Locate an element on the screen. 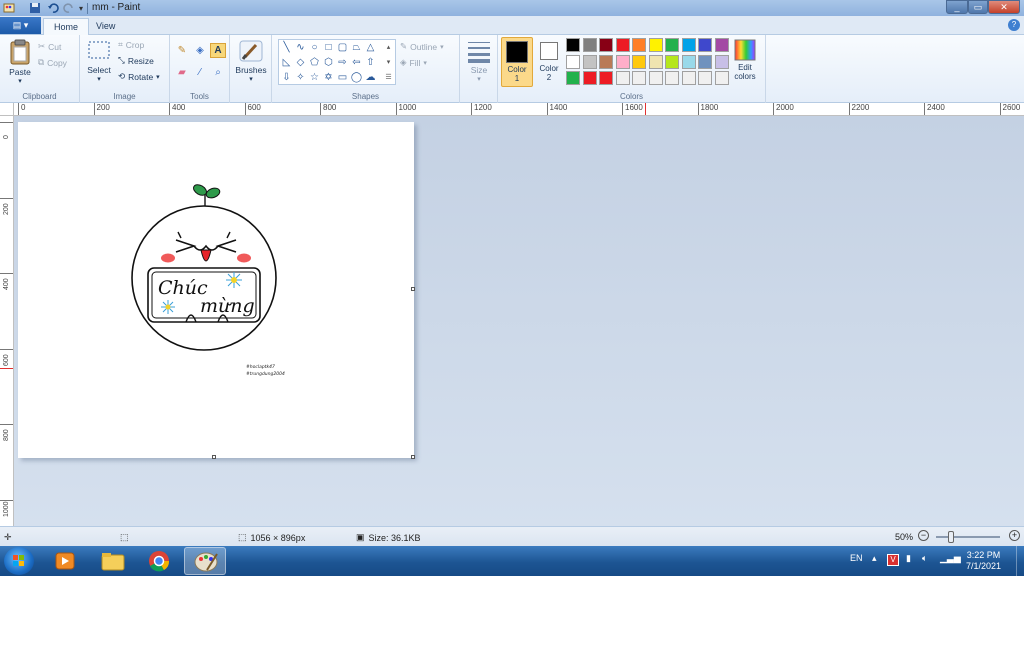 This screenshot has height=672, width=1024. six-point-star-shape-icon: ✡ is located at coordinates (328, 77).